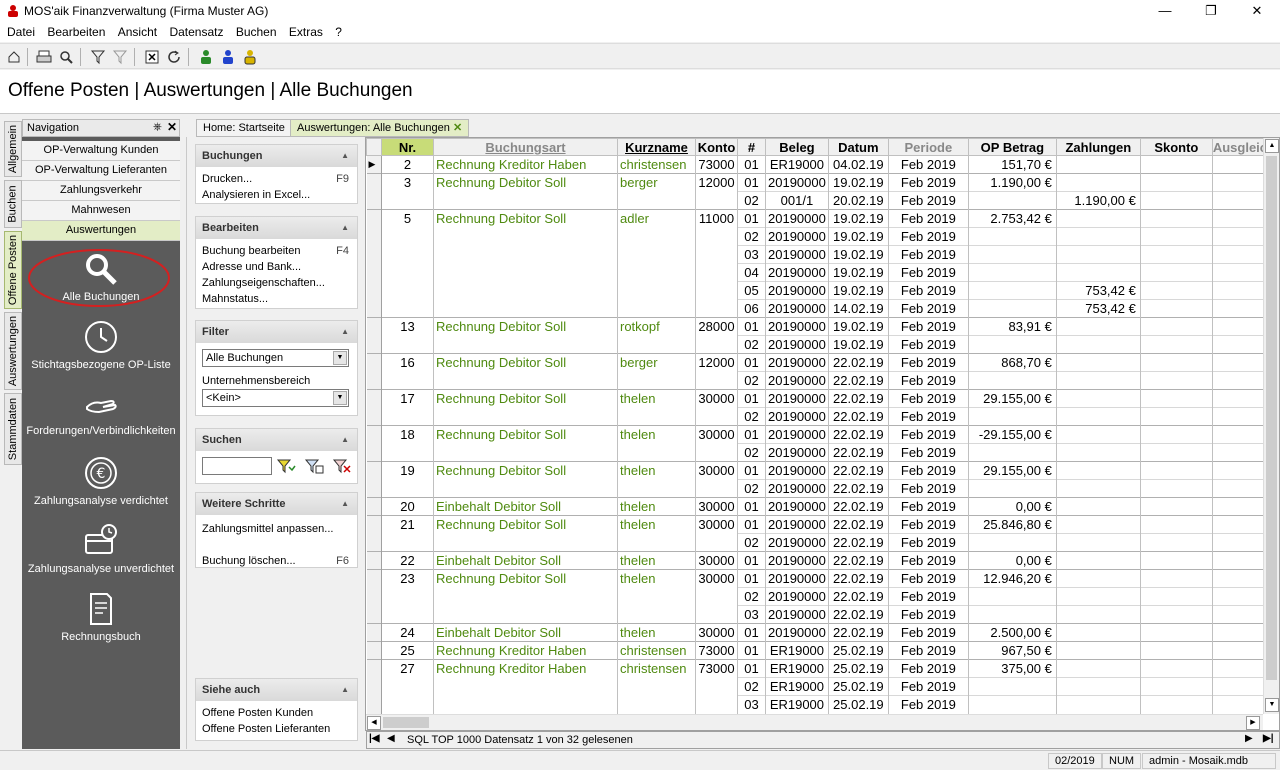 The image size is (1280, 770). What do you see at coordinates (157, 127) in the screenshot?
I see `pin-icon: ⎈` at bounding box center [157, 127].